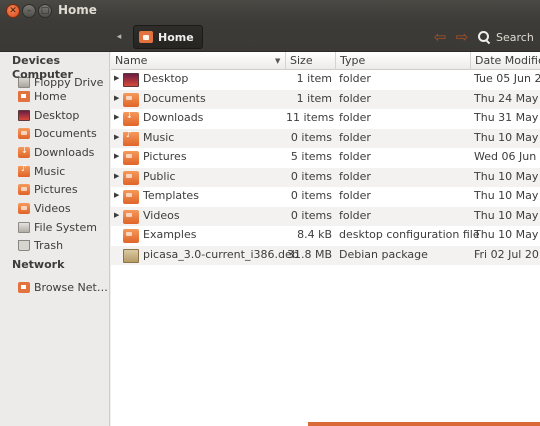  I want to click on path-bar-home-button: Home, so click(168, 37).